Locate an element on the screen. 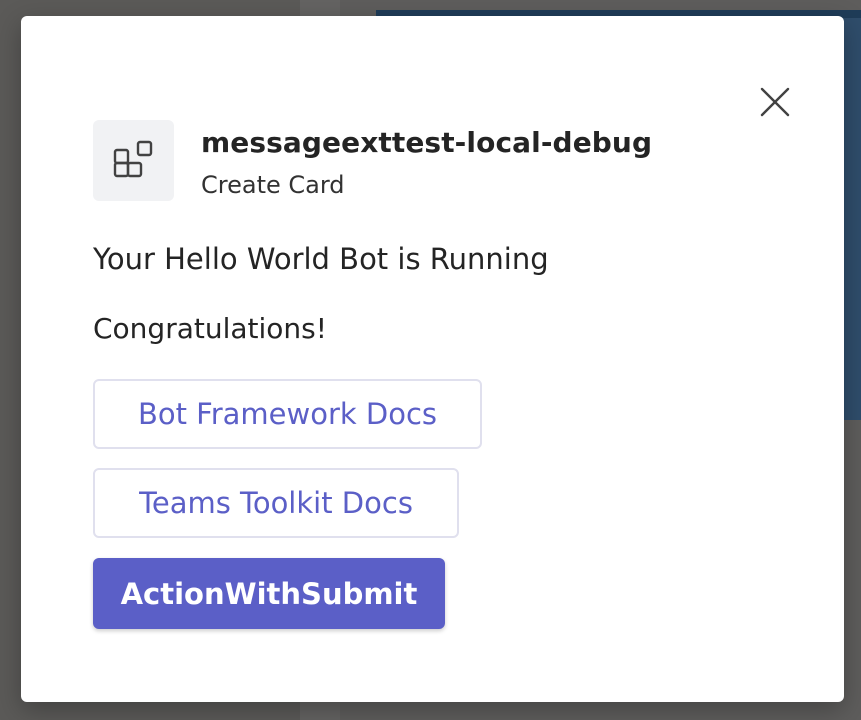  app-icon-container is located at coordinates (133, 160).